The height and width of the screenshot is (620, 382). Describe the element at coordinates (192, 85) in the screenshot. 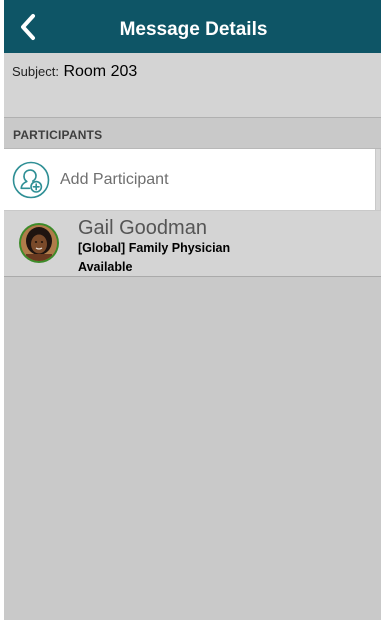

I see `subject-section: Subject: Room 203` at that location.